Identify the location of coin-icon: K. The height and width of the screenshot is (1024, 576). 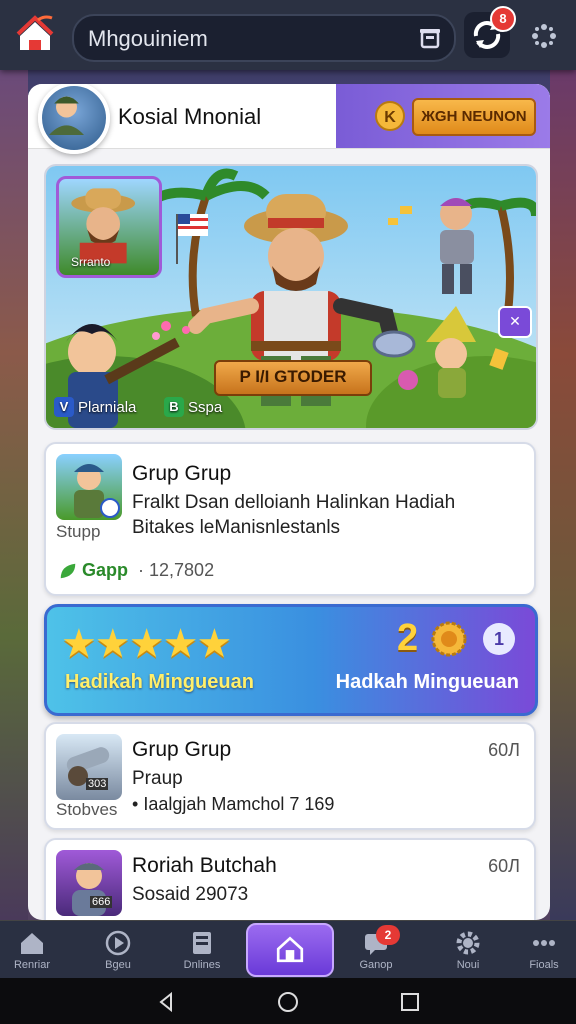
(390, 116).